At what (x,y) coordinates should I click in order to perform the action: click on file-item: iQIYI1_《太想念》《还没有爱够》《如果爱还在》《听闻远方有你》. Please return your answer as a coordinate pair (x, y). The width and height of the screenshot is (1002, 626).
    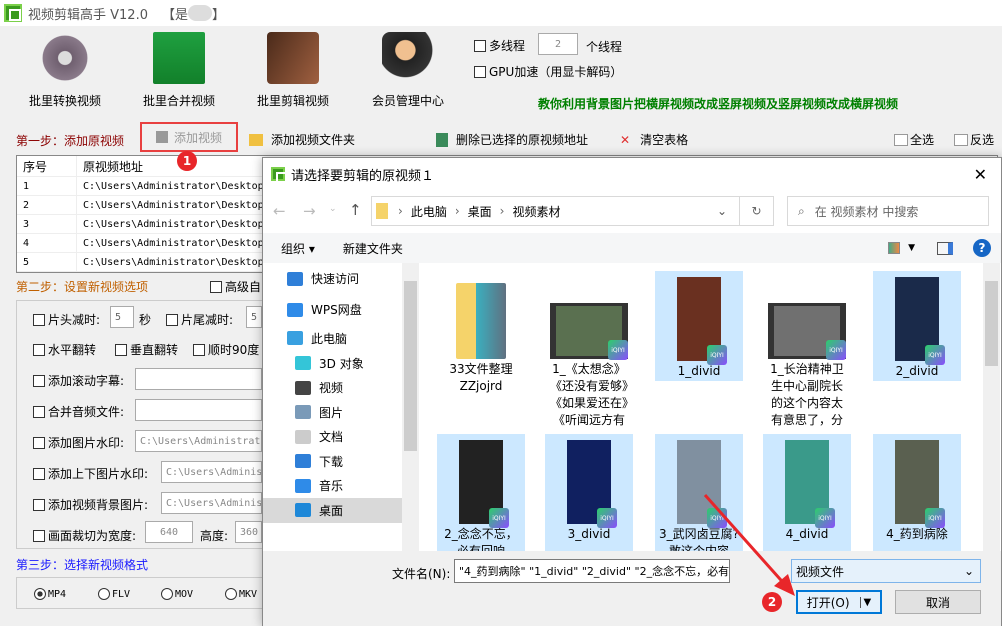
    Looking at the image, I should click on (589, 349).